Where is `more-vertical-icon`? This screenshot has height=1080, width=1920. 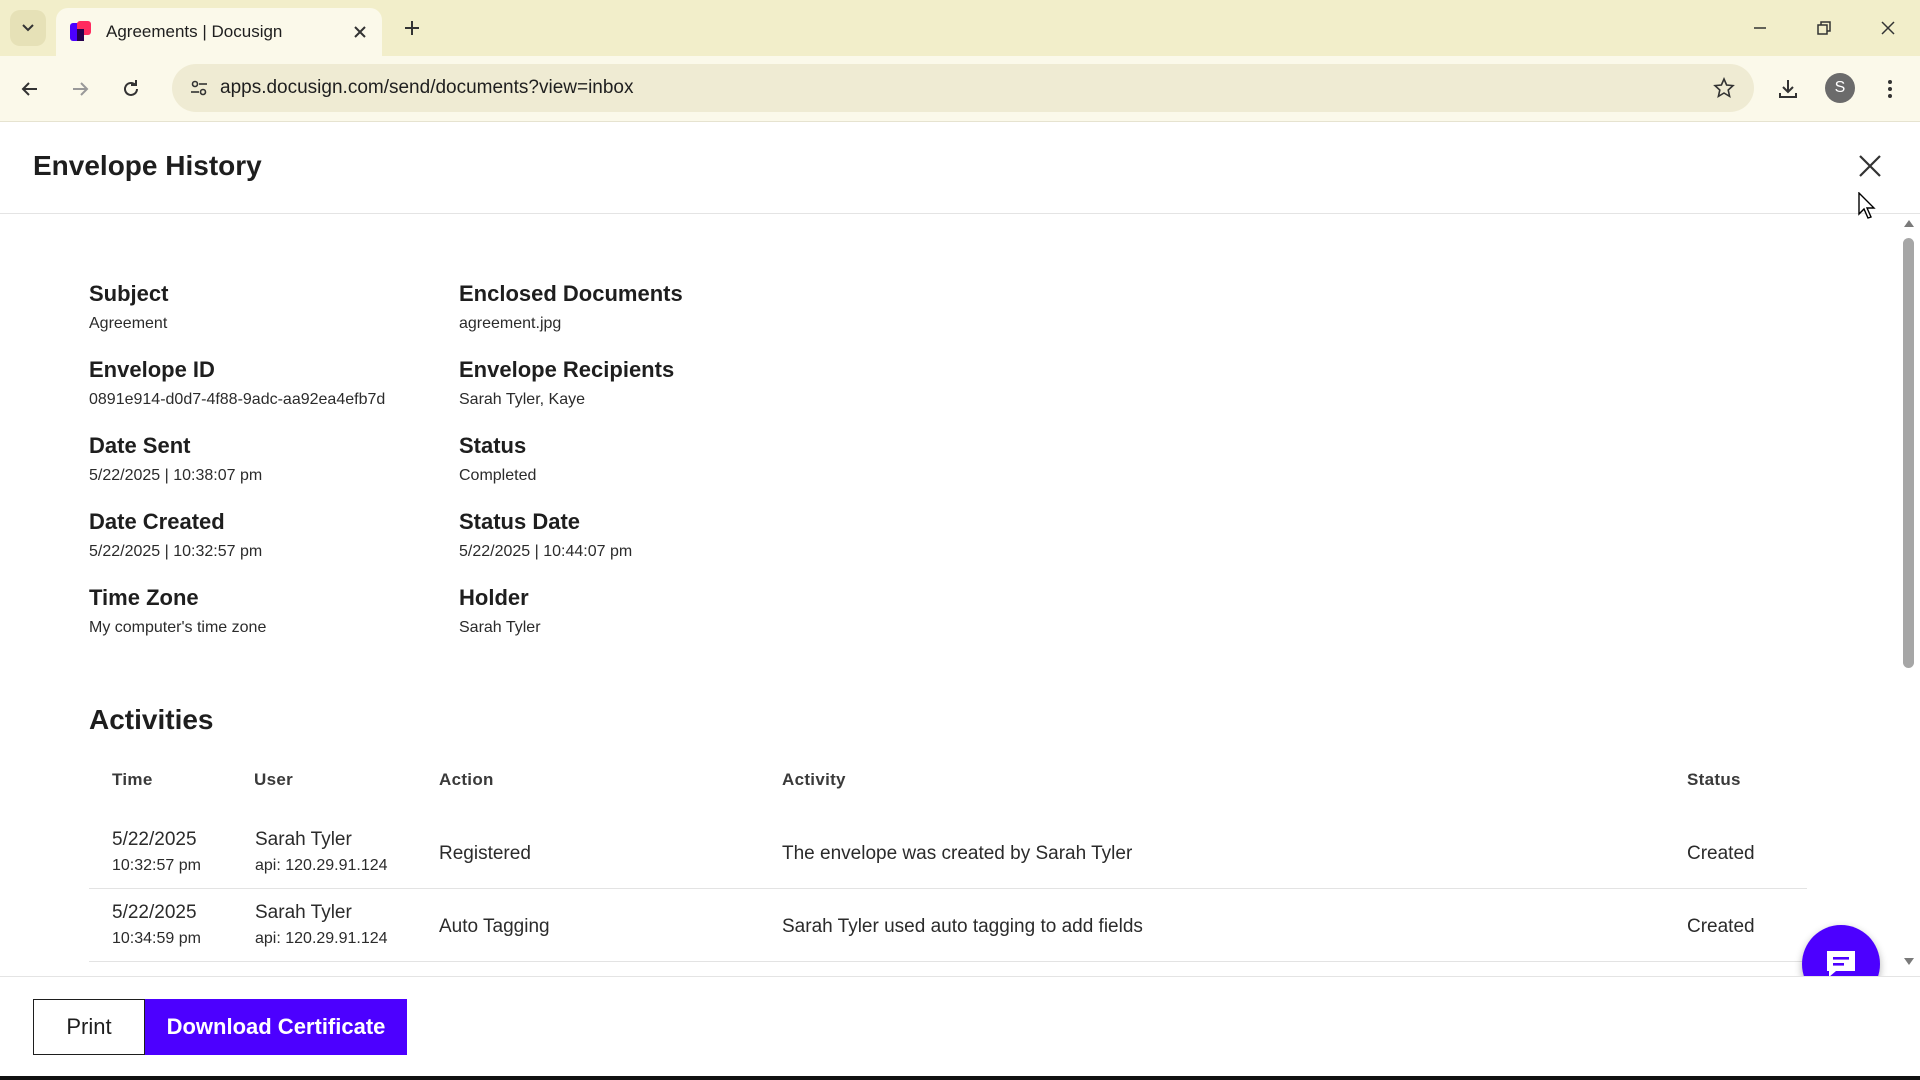
more-vertical-icon is located at coordinates (1890, 89).